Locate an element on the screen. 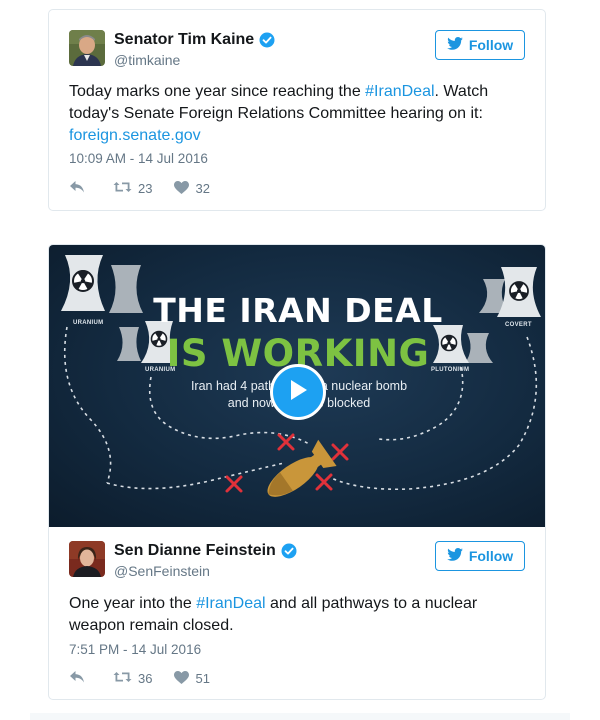  retweet-button: 23 is located at coordinates (132, 188).